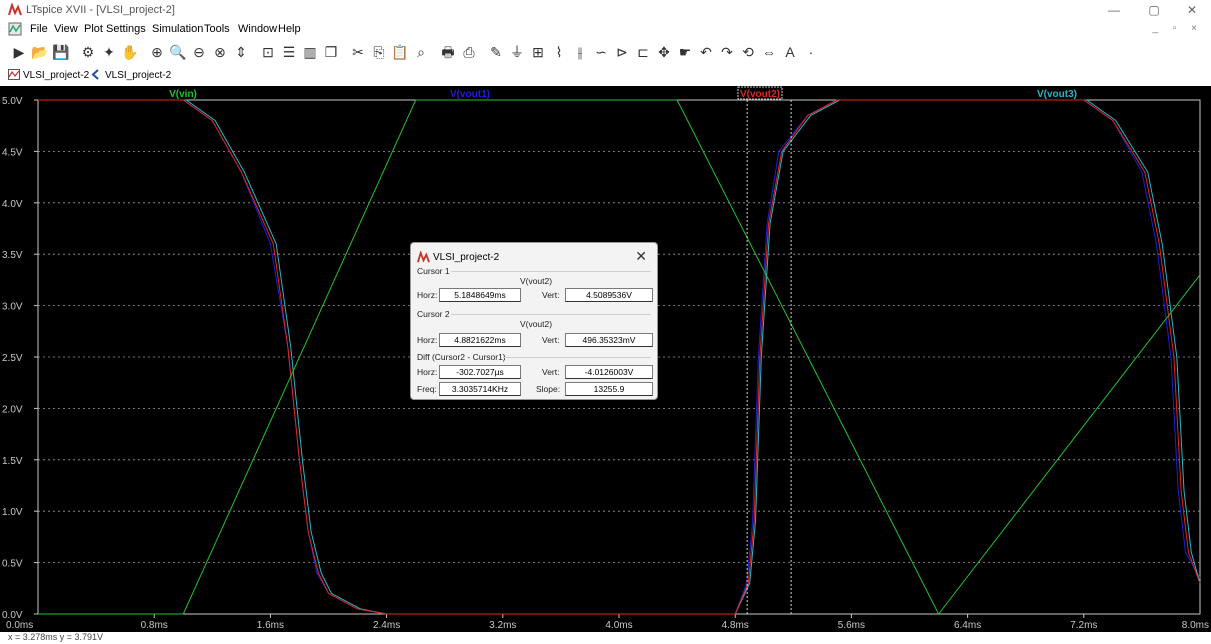 The image size is (1211, 644). Describe the element at coordinates (538, 52) in the screenshot. I see `label-net-icon: ⊞` at that location.